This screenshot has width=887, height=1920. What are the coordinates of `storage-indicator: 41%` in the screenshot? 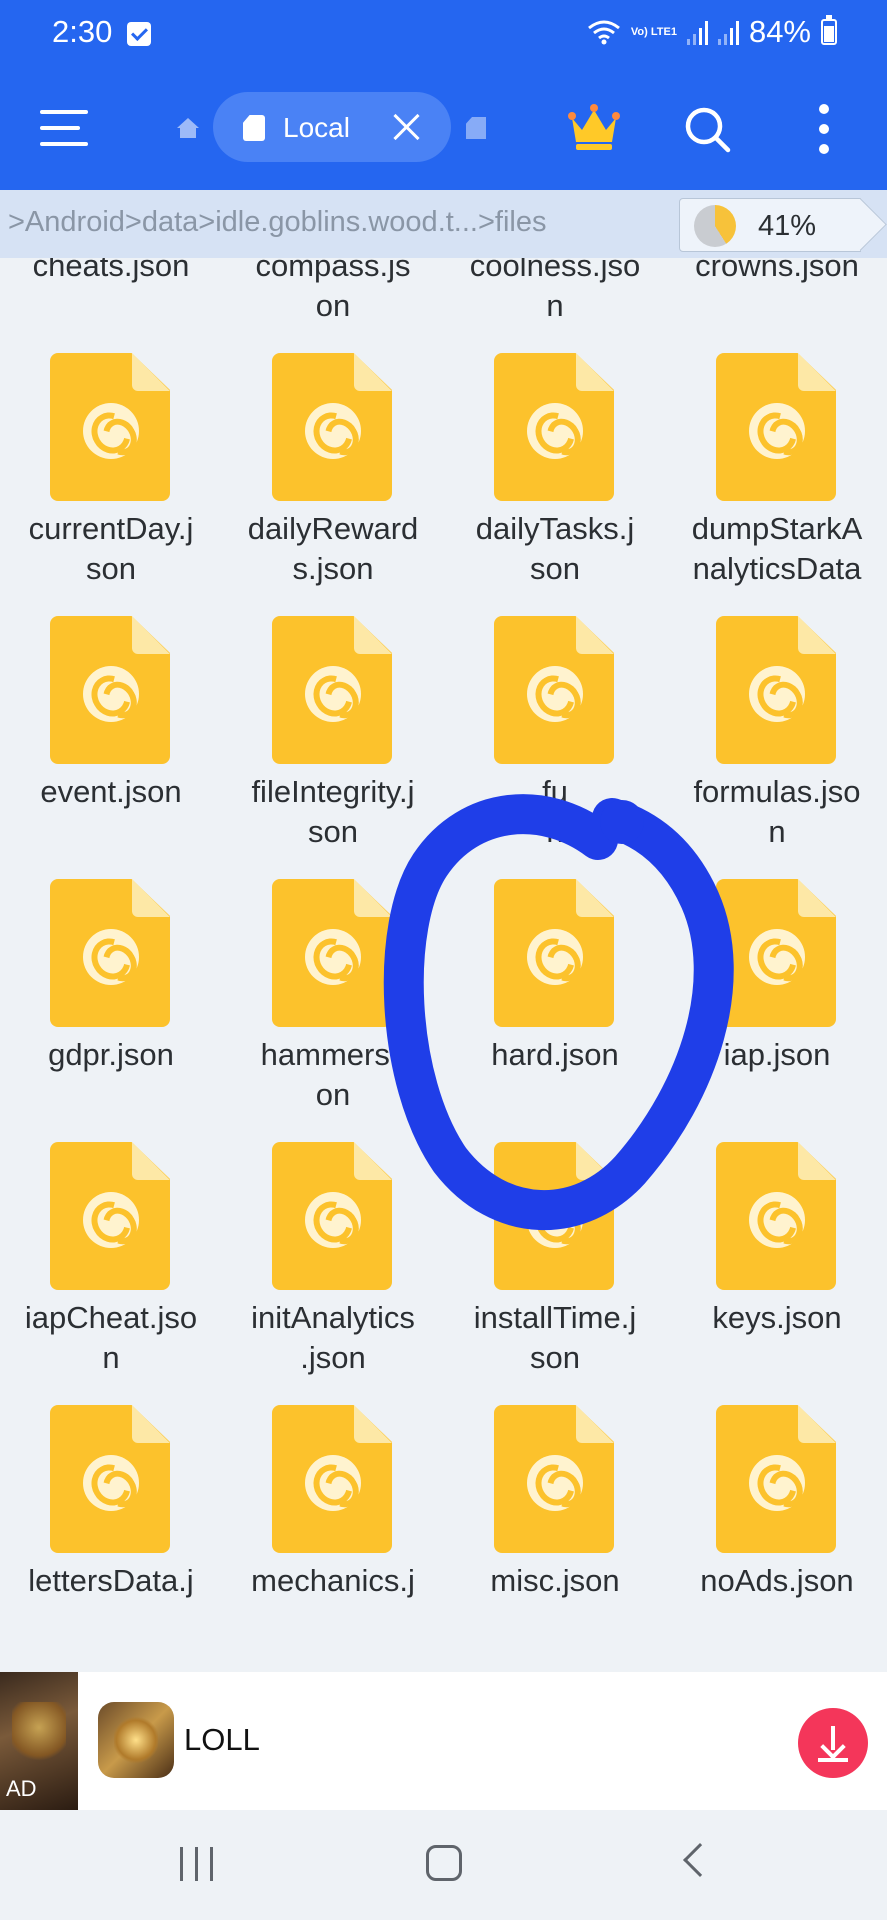 It's located at (770, 225).